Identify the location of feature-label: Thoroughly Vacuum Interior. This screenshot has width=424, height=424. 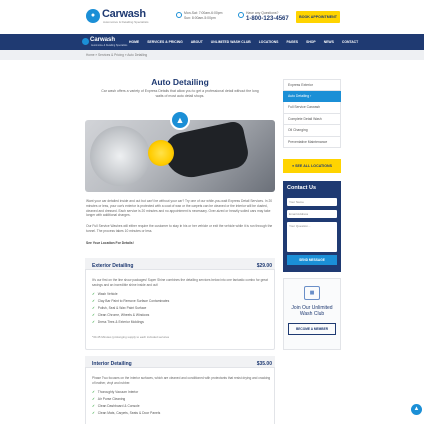
(118, 392).